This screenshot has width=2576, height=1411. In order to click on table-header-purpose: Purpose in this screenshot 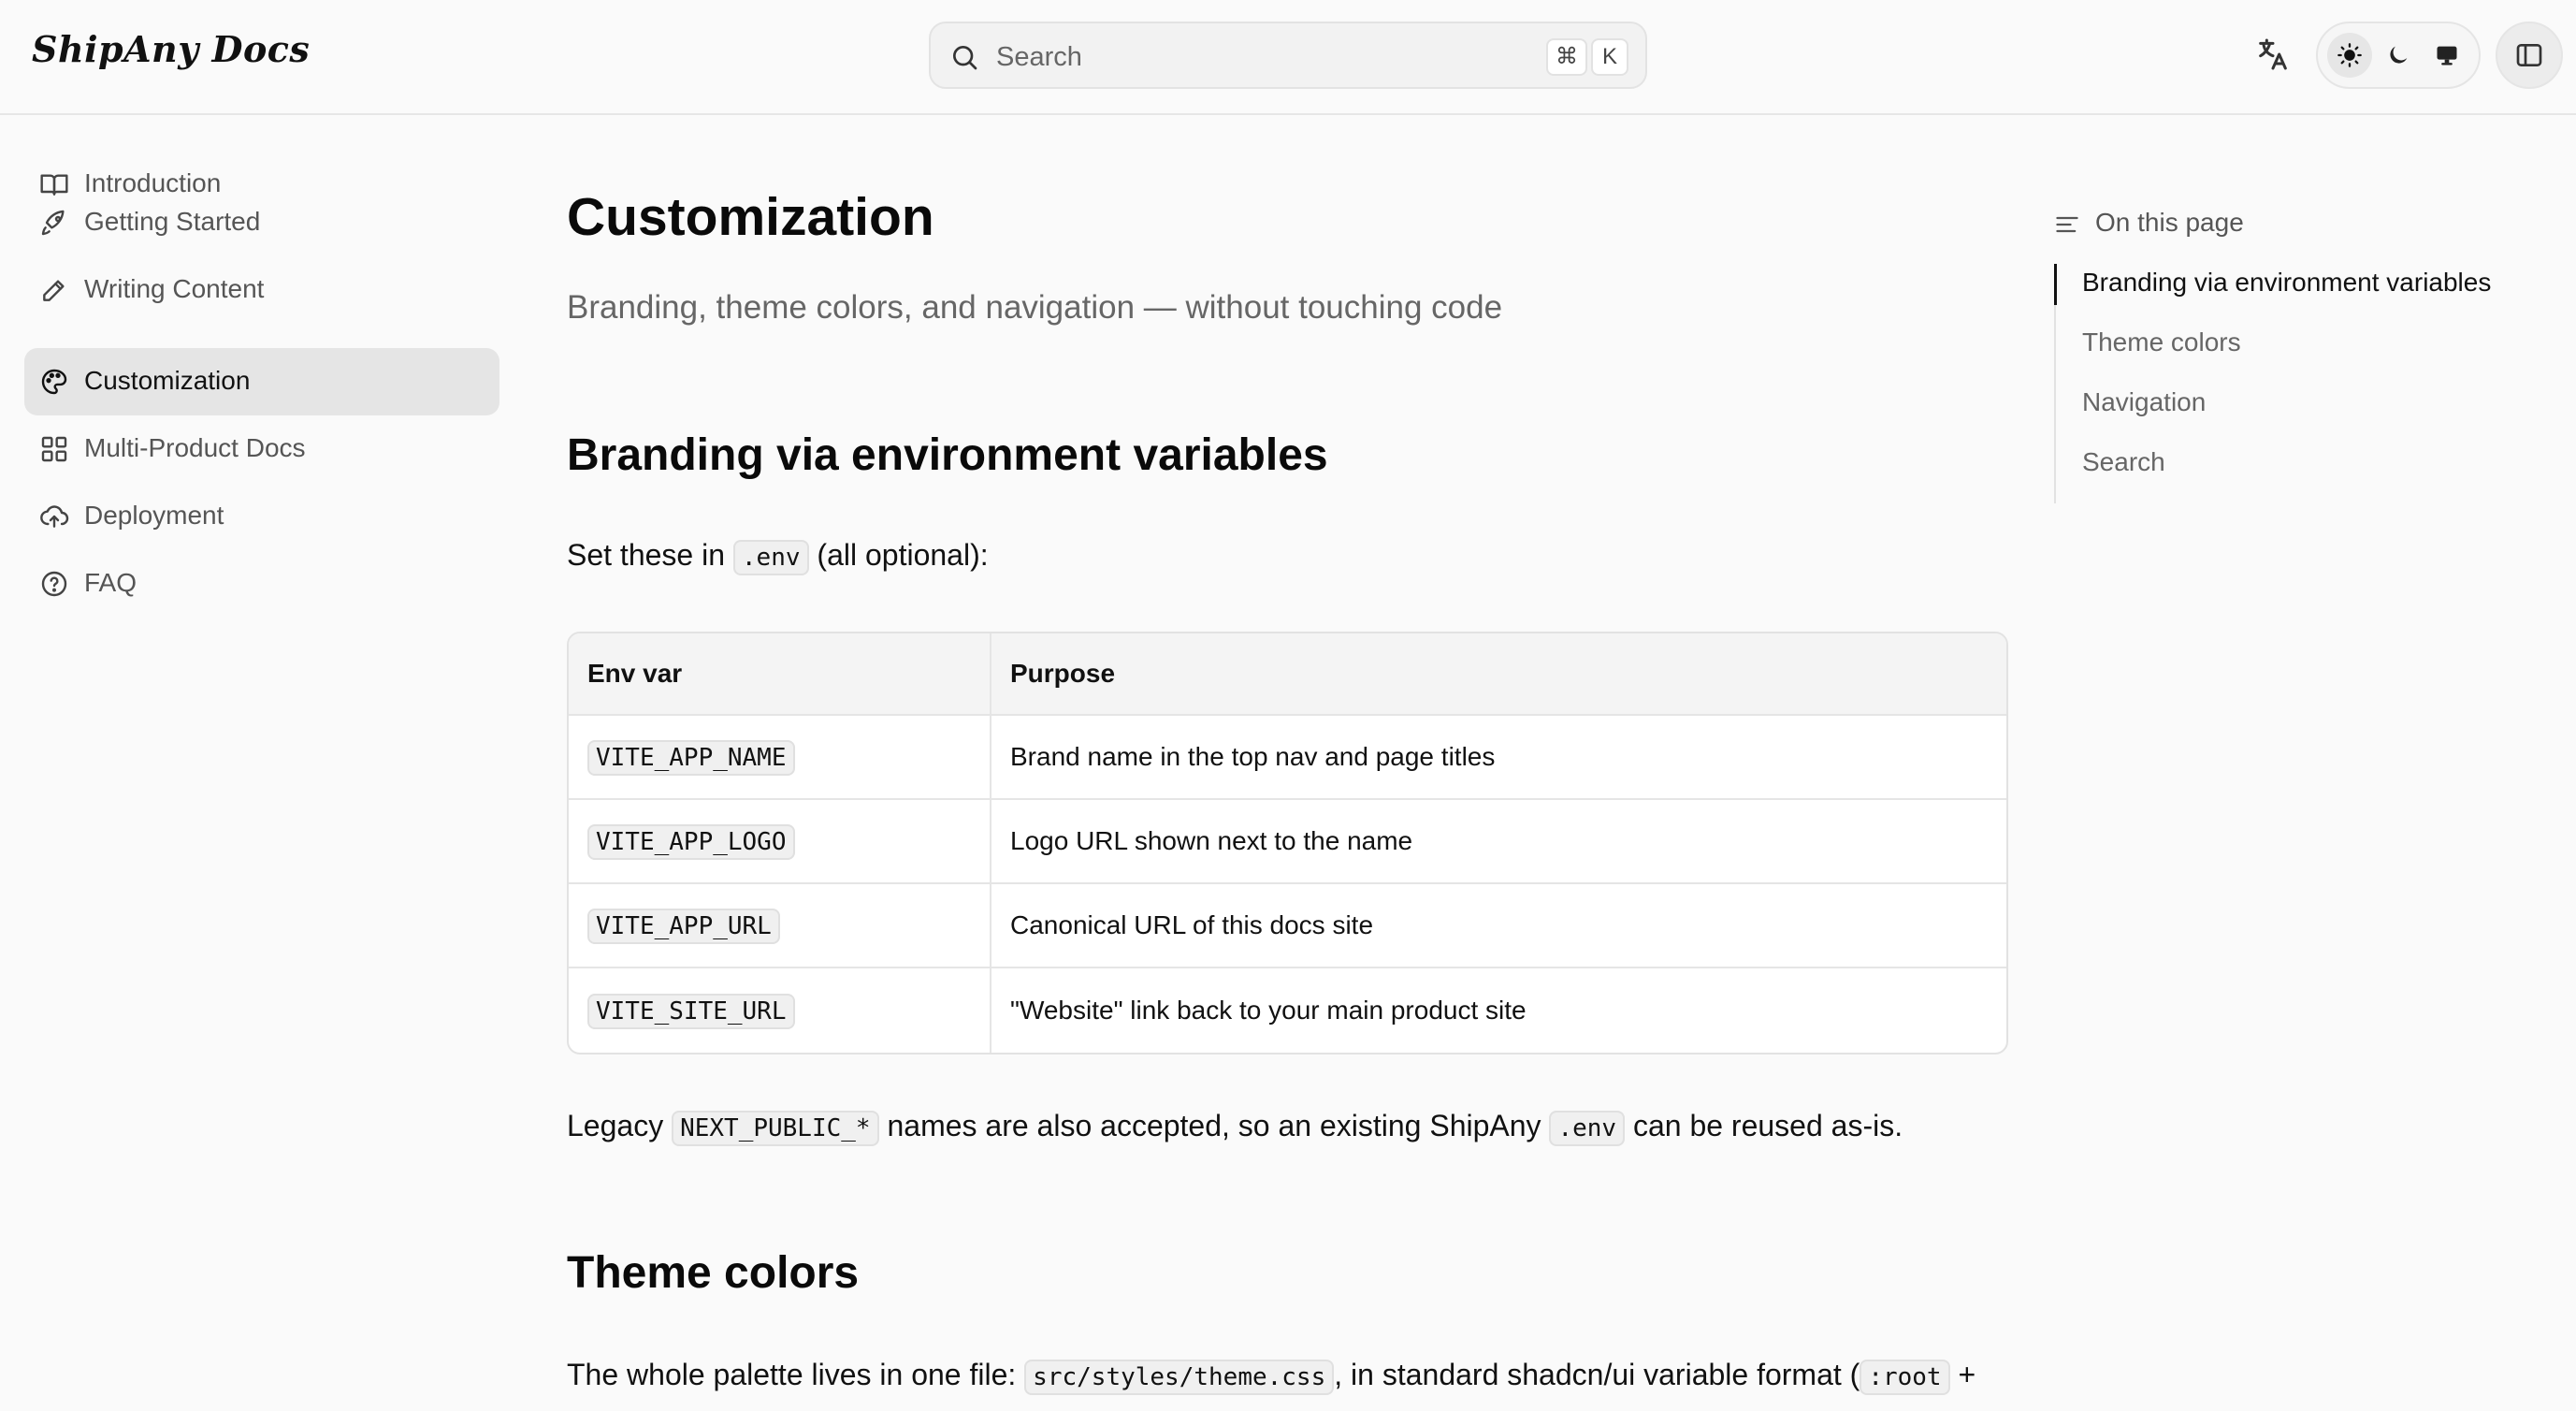, I will do `click(1498, 674)`.